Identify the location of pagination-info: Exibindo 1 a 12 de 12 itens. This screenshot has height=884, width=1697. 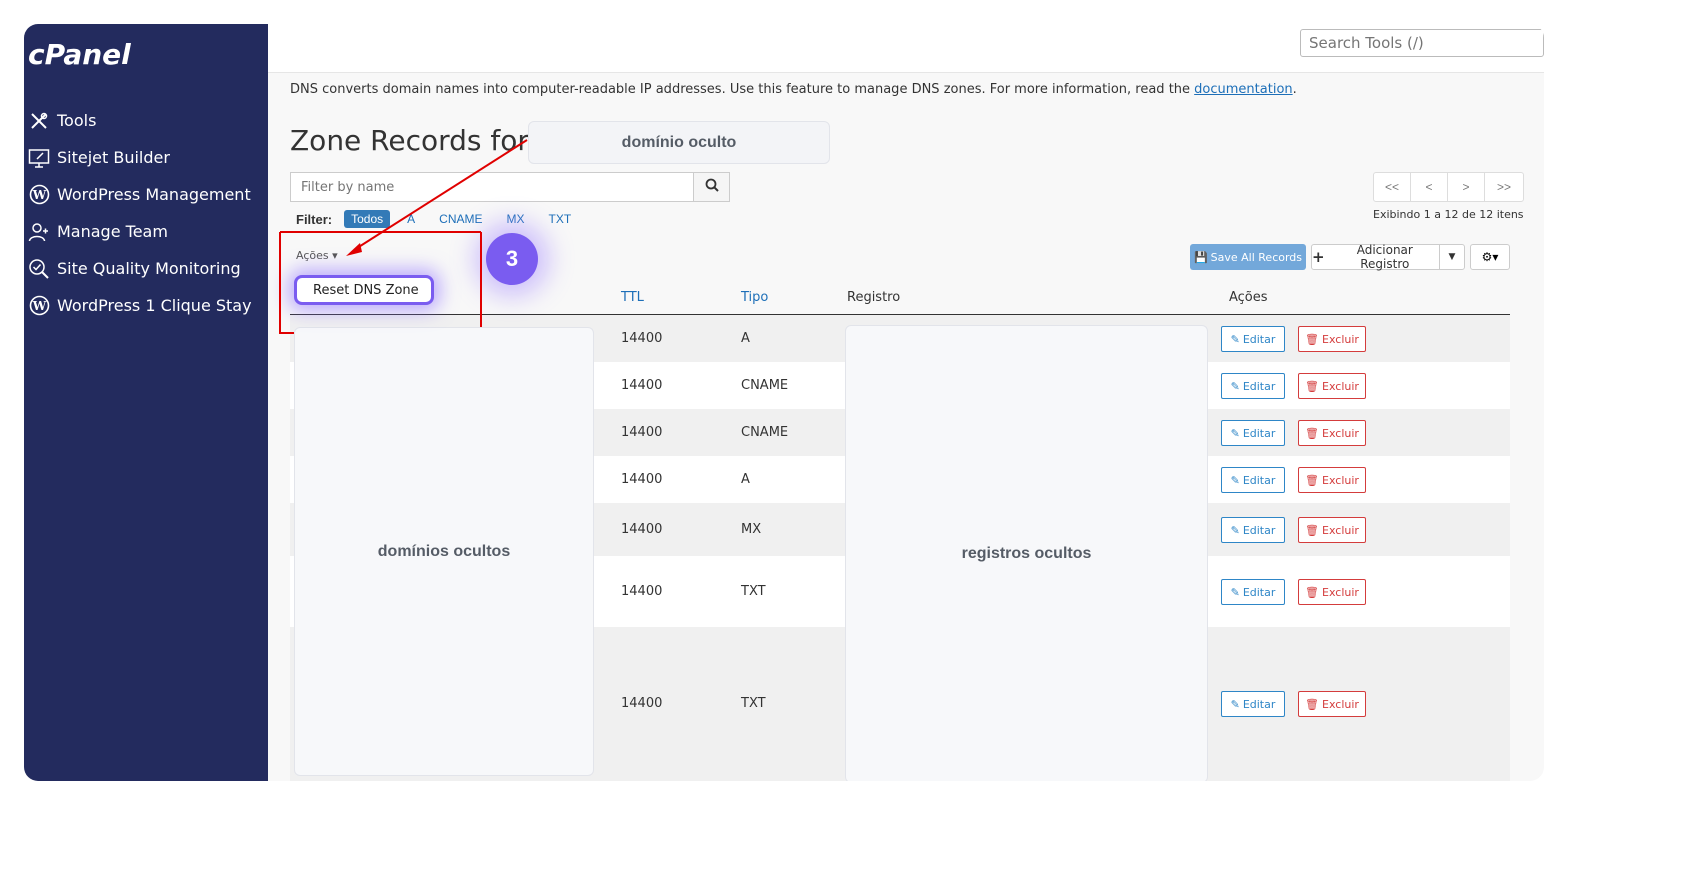
(1448, 214).